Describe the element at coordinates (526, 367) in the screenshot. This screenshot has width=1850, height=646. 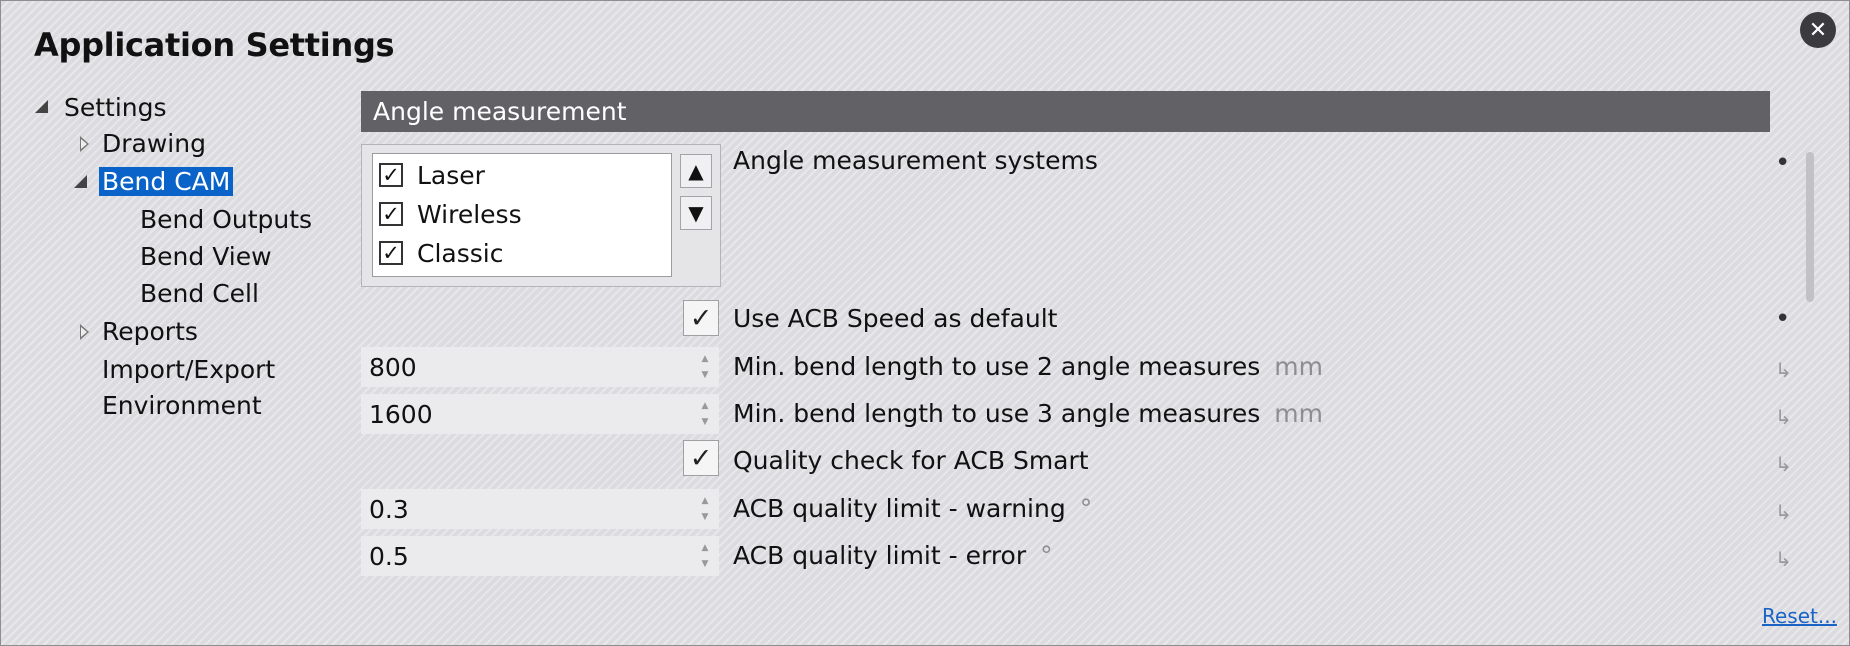
I see `min-bend-2-input` at that location.